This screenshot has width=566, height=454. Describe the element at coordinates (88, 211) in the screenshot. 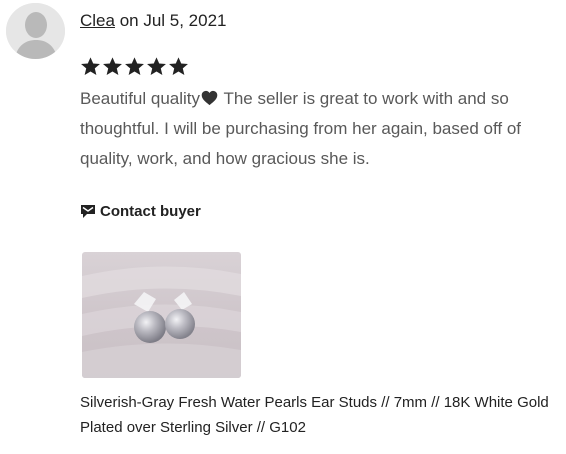

I see `message-icon` at that location.